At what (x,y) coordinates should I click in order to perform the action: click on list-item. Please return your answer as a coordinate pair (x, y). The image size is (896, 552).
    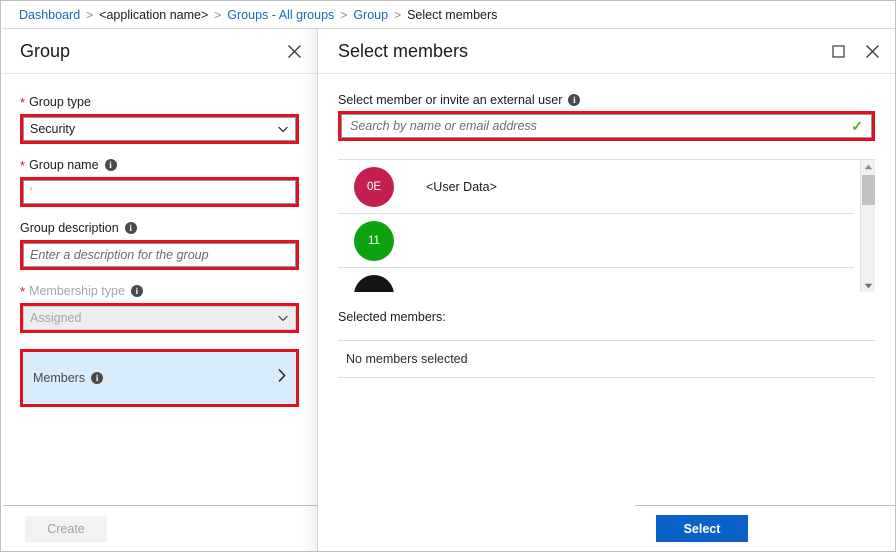
    Looking at the image, I should click on (596, 280).